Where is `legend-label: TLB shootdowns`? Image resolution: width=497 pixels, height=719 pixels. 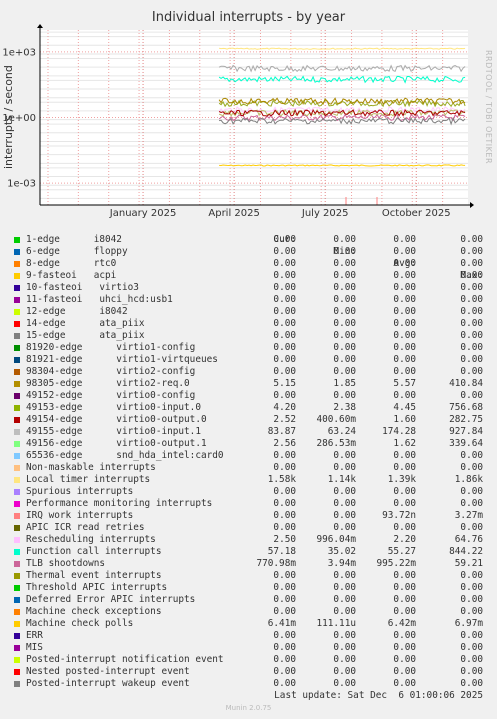 legend-label: TLB shootdowns is located at coordinates (66, 563).